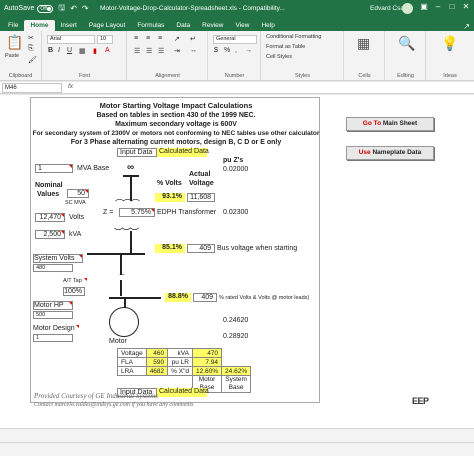  Describe the element at coordinates (364, 152) in the screenshot. I see `use-accent: Use` at that location.